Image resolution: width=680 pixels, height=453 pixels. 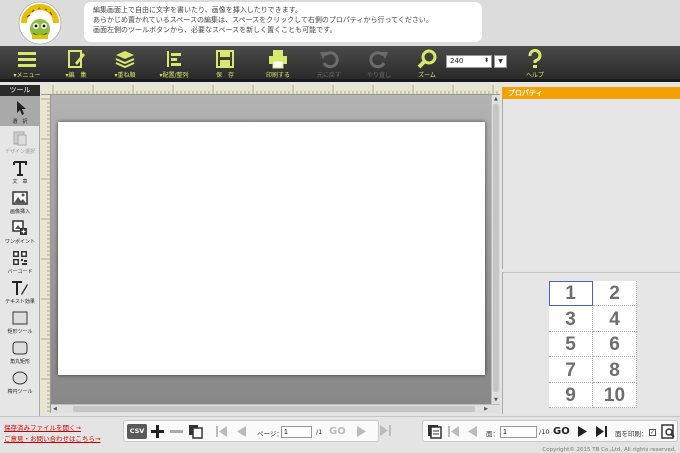 What do you see at coordinates (496, 99) in the screenshot?
I see `scroll-up-icon: ▲` at bounding box center [496, 99].